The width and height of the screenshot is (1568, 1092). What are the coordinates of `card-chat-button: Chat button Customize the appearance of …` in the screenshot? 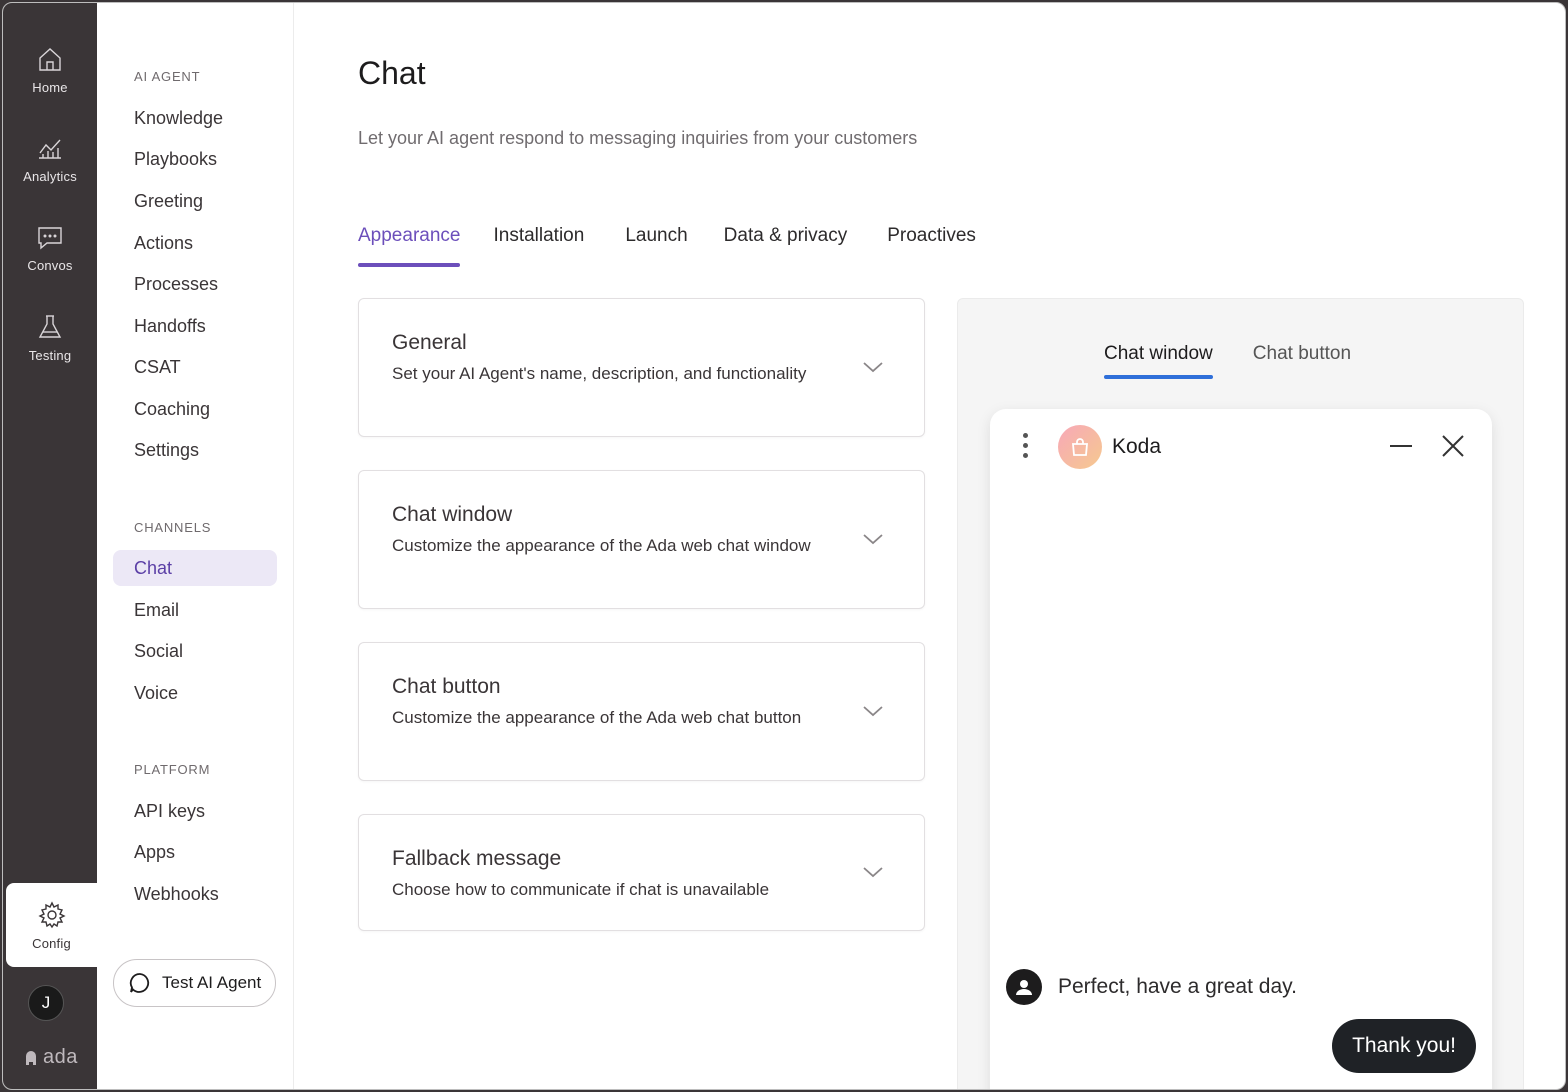 It's located at (641, 711).